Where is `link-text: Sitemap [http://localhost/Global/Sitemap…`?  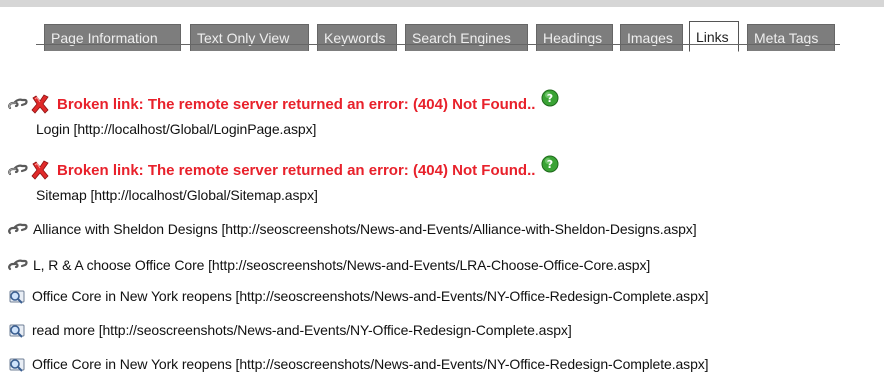
link-text: Sitemap [http://localhost/Global/Sitemap… is located at coordinates (177, 195).